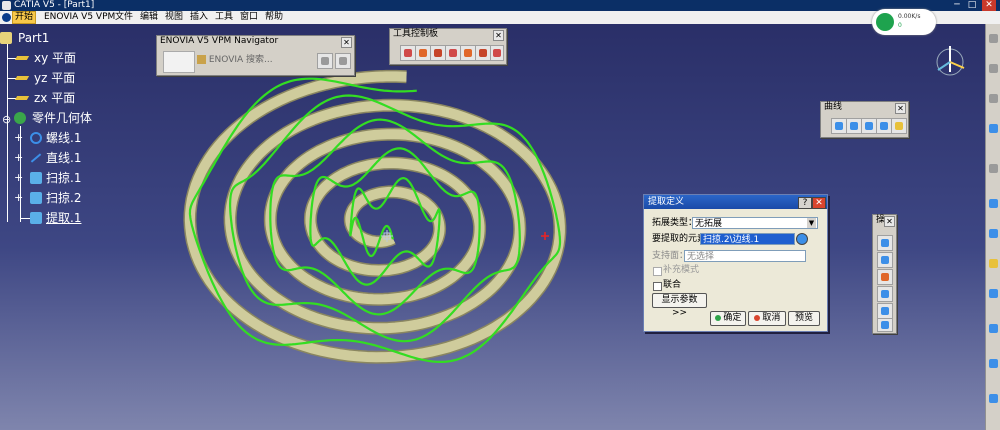 This screenshot has height=430, width=1000. Describe the element at coordinates (755, 223) in the screenshot. I see `extension-type-select: 无拓展 ▼` at that location.